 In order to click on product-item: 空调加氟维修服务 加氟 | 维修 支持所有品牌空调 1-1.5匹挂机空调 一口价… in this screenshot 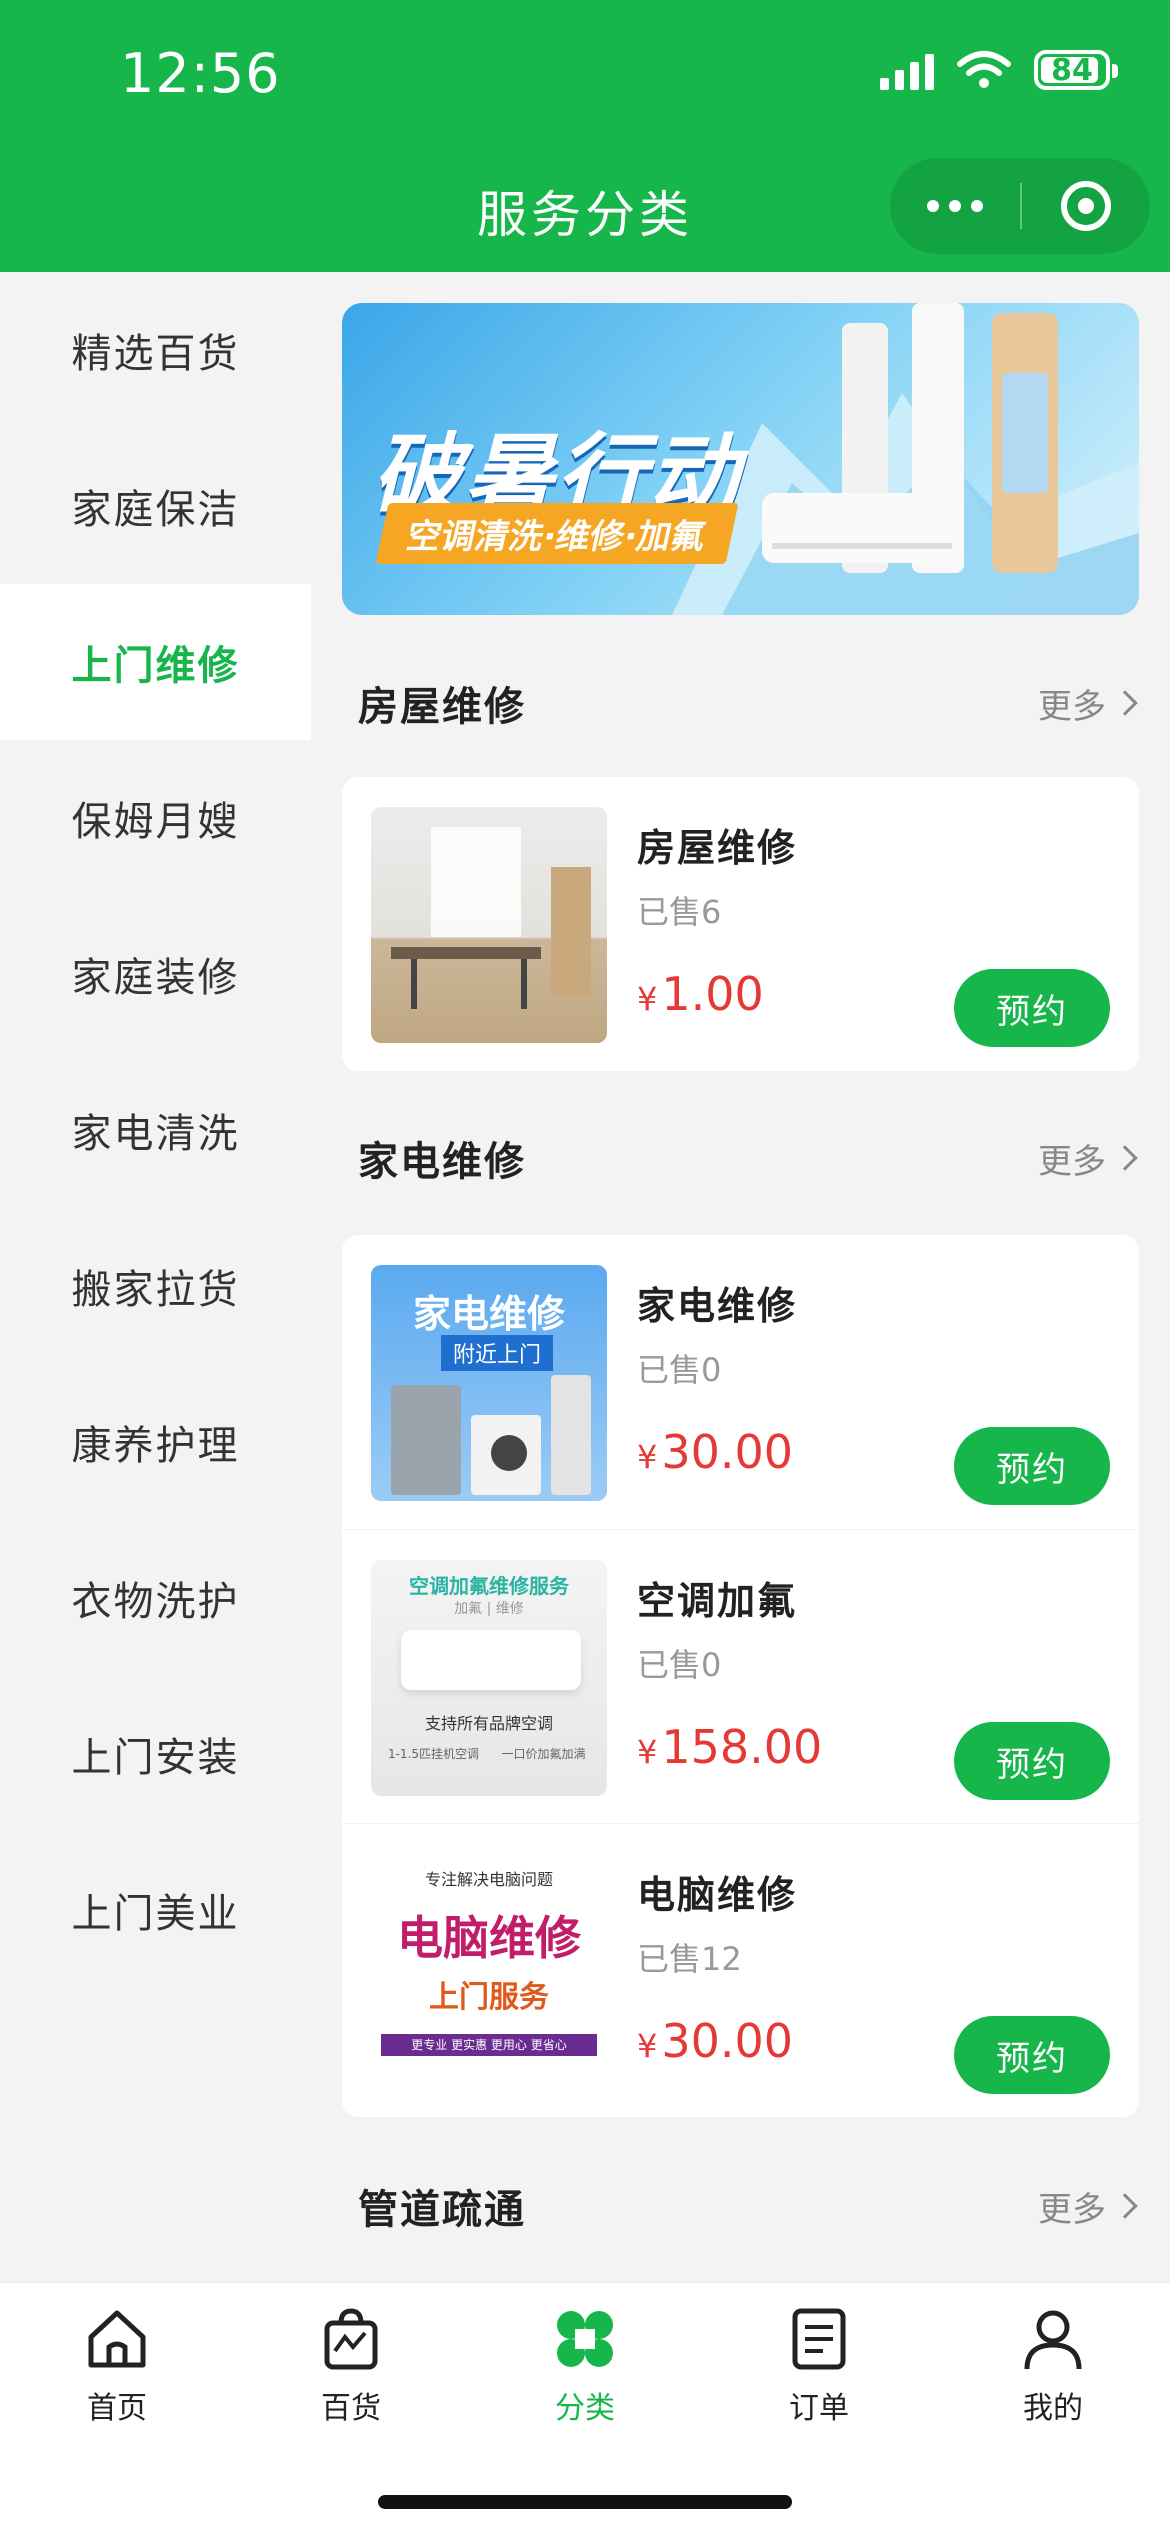, I will do `click(740, 1676)`.